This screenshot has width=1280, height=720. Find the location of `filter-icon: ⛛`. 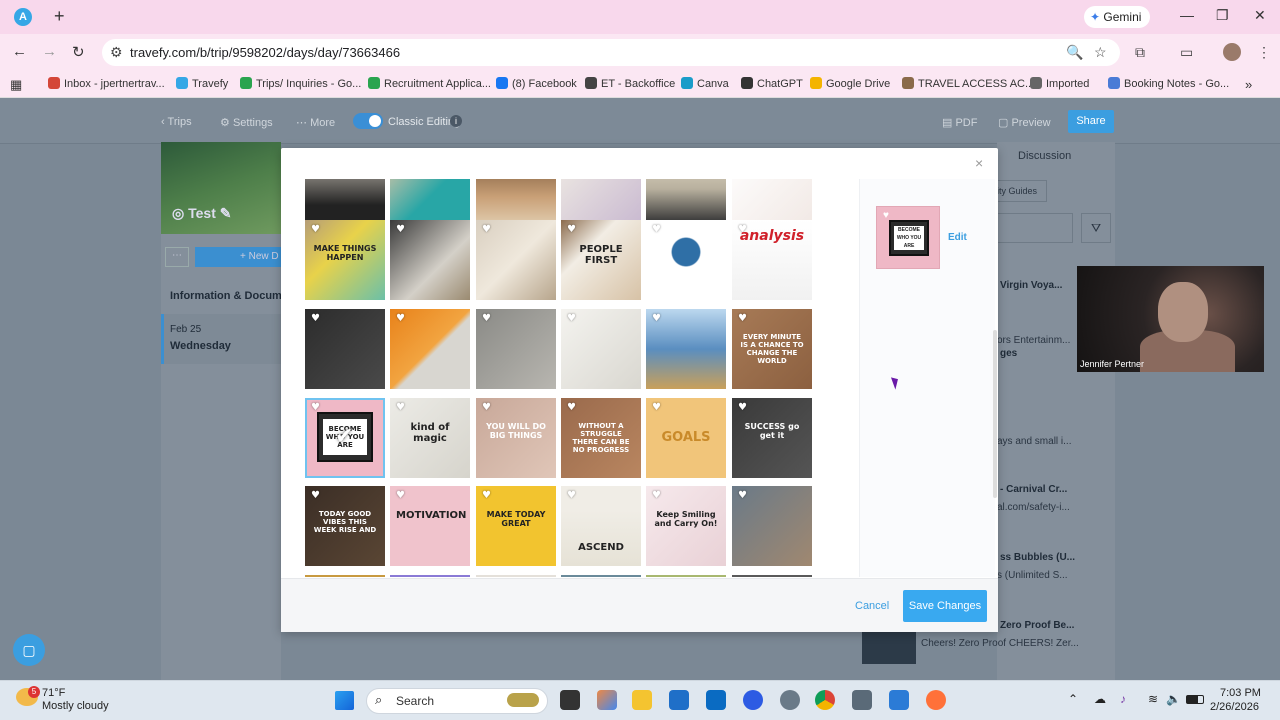

filter-icon: ⛛ is located at coordinates (1096, 228).